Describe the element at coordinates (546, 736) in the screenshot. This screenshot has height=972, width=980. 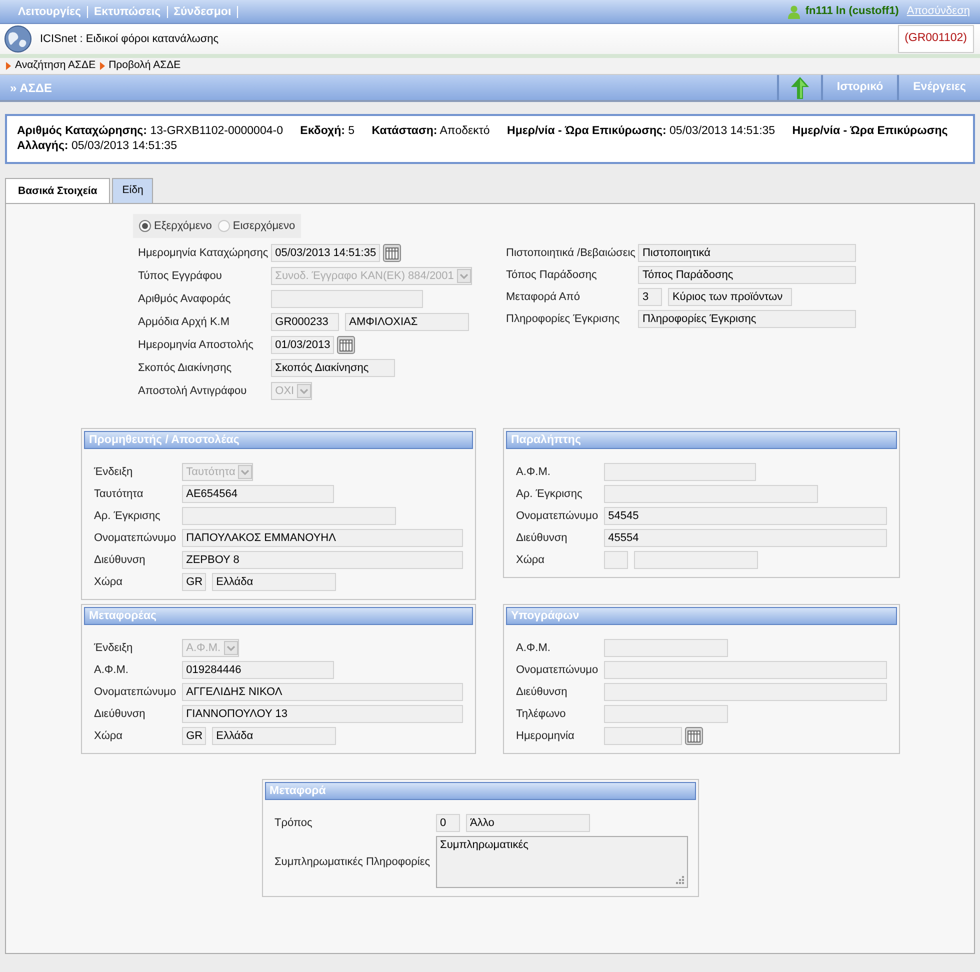
I see `field-label: Ημερομηνία` at that location.